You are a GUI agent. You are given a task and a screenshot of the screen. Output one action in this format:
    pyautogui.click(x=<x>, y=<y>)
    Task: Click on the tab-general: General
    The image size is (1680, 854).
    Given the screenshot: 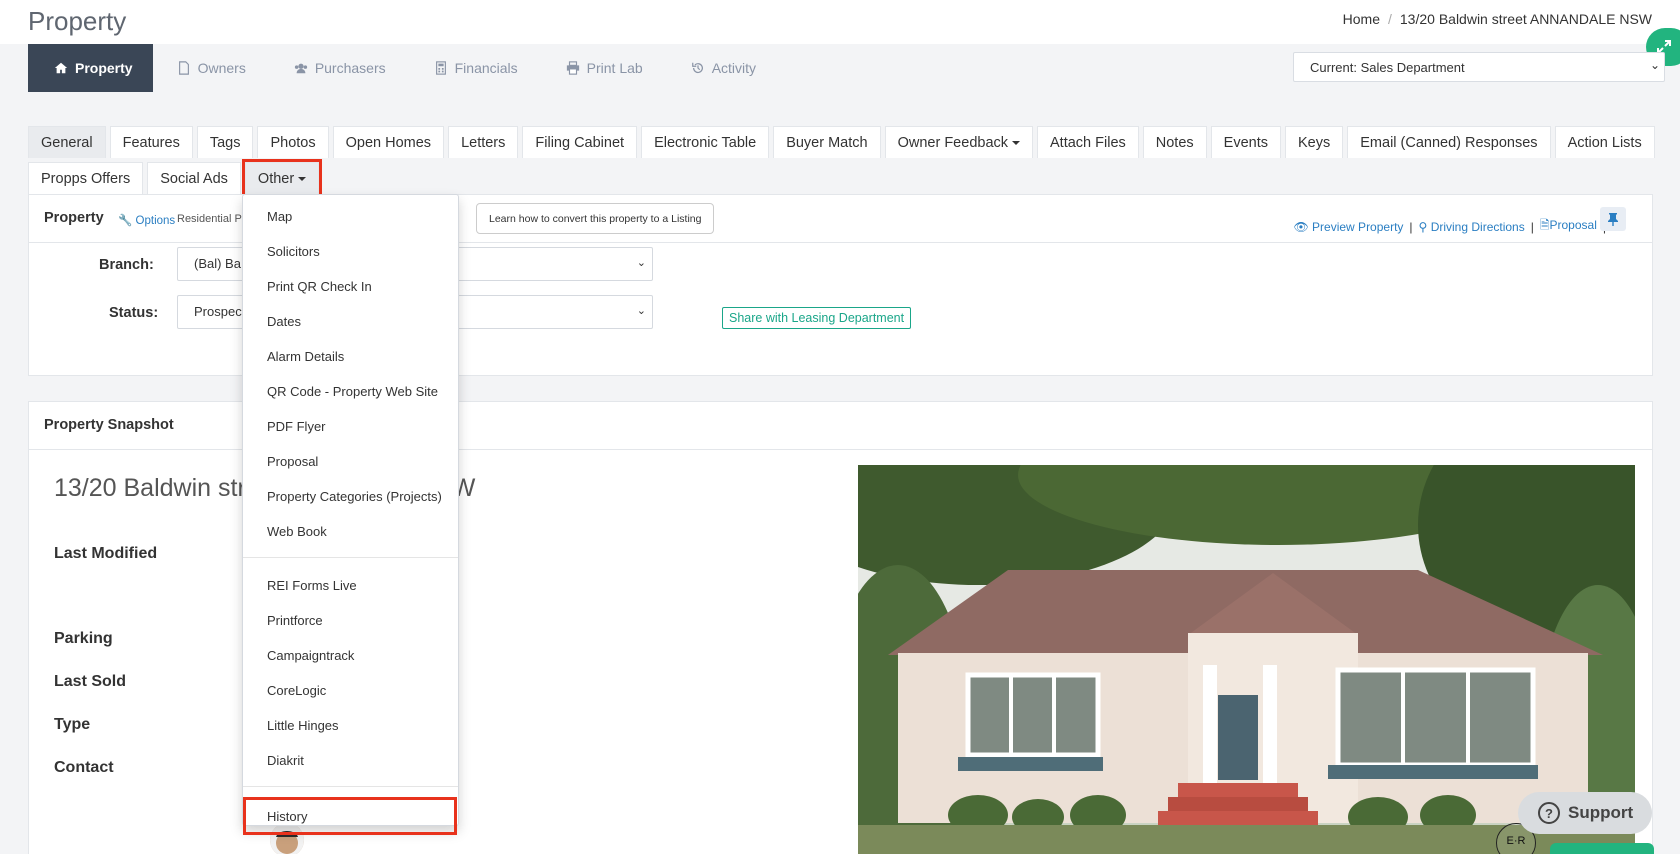 What is the action you would take?
    pyautogui.click(x=67, y=142)
    